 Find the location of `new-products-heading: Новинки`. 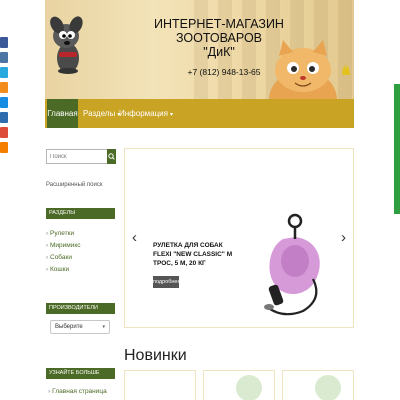

new-products-heading: Новинки is located at coordinates (155, 355).